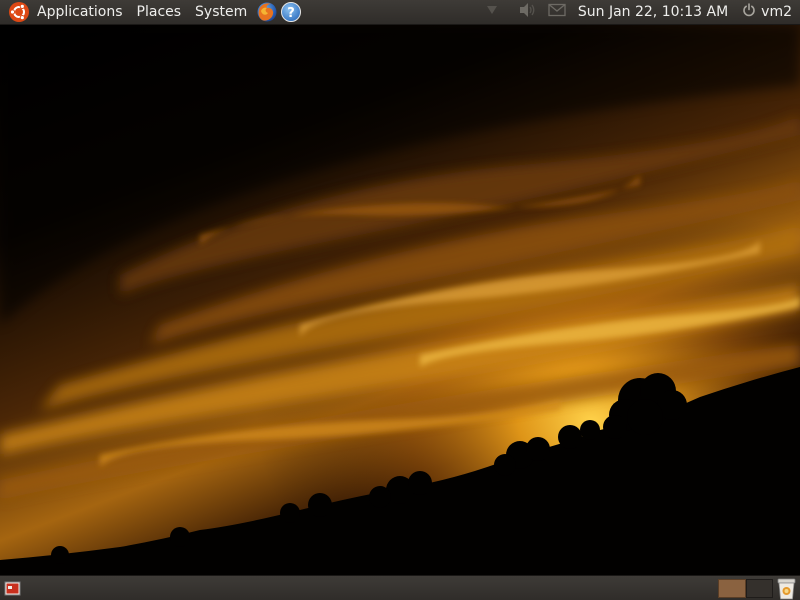  Describe the element at coordinates (80, 12) in the screenshot. I see `applications-menu: Applications` at that location.